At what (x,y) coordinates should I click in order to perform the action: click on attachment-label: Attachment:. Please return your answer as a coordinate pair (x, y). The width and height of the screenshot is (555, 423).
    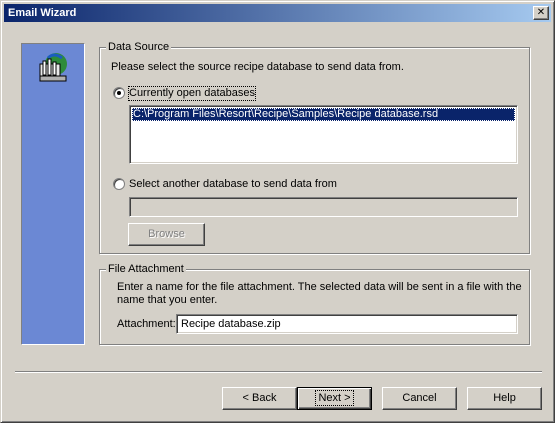
    Looking at the image, I should click on (146, 324).